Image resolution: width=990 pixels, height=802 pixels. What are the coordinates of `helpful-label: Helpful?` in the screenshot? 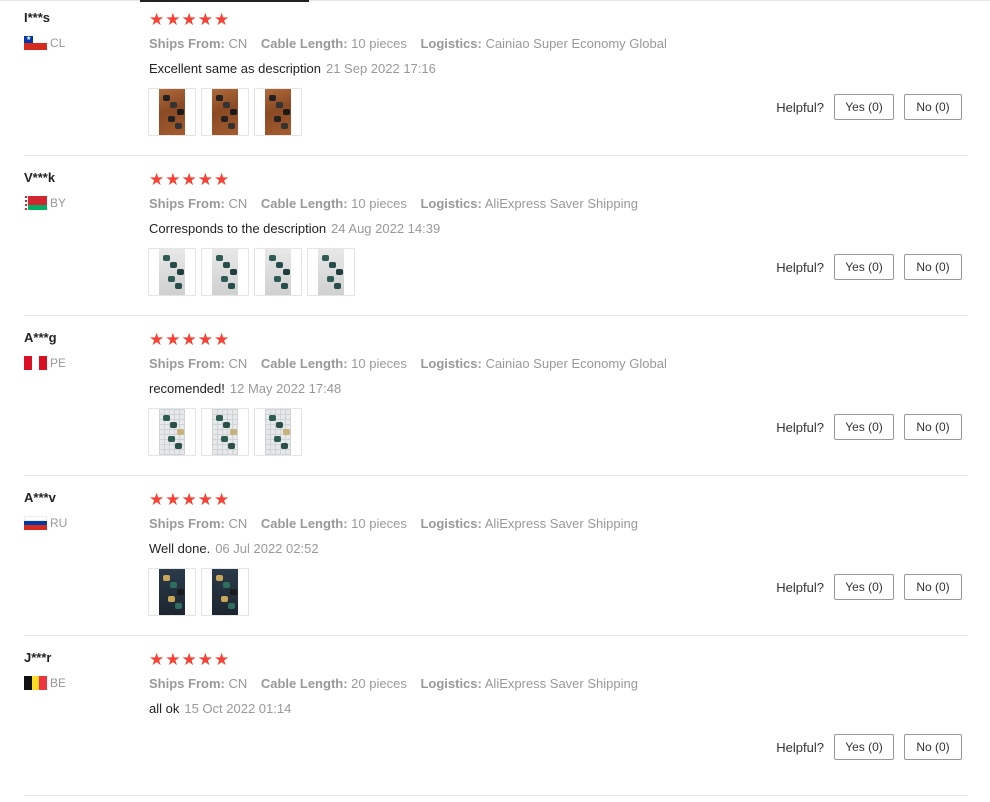 It's located at (800, 587).